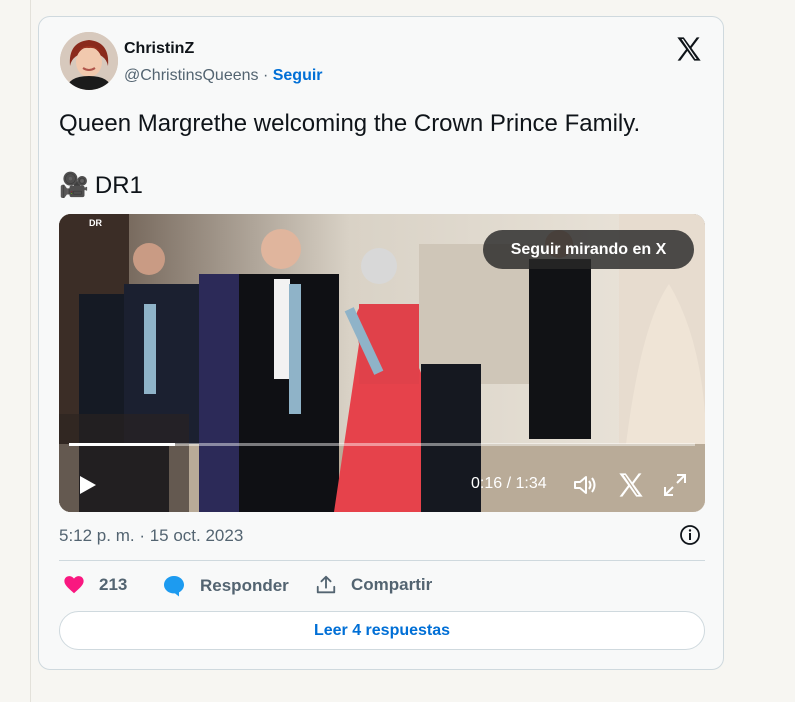  What do you see at coordinates (382, 630) in the screenshot?
I see `read-replies-button: Leer 4 respuestas` at bounding box center [382, 630].